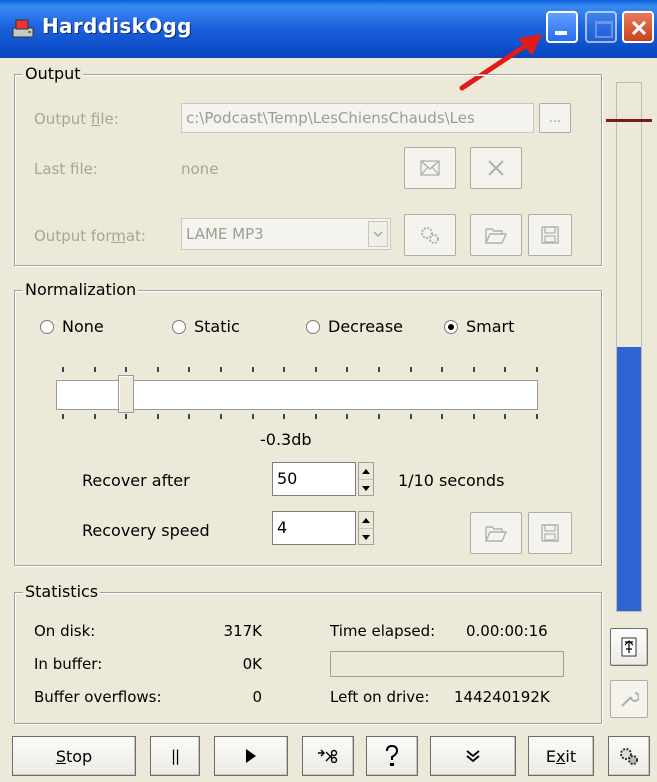 Image resolution: width=657 pixels, height=782 pixels. I want to click on settings-button, so click(629, 756).